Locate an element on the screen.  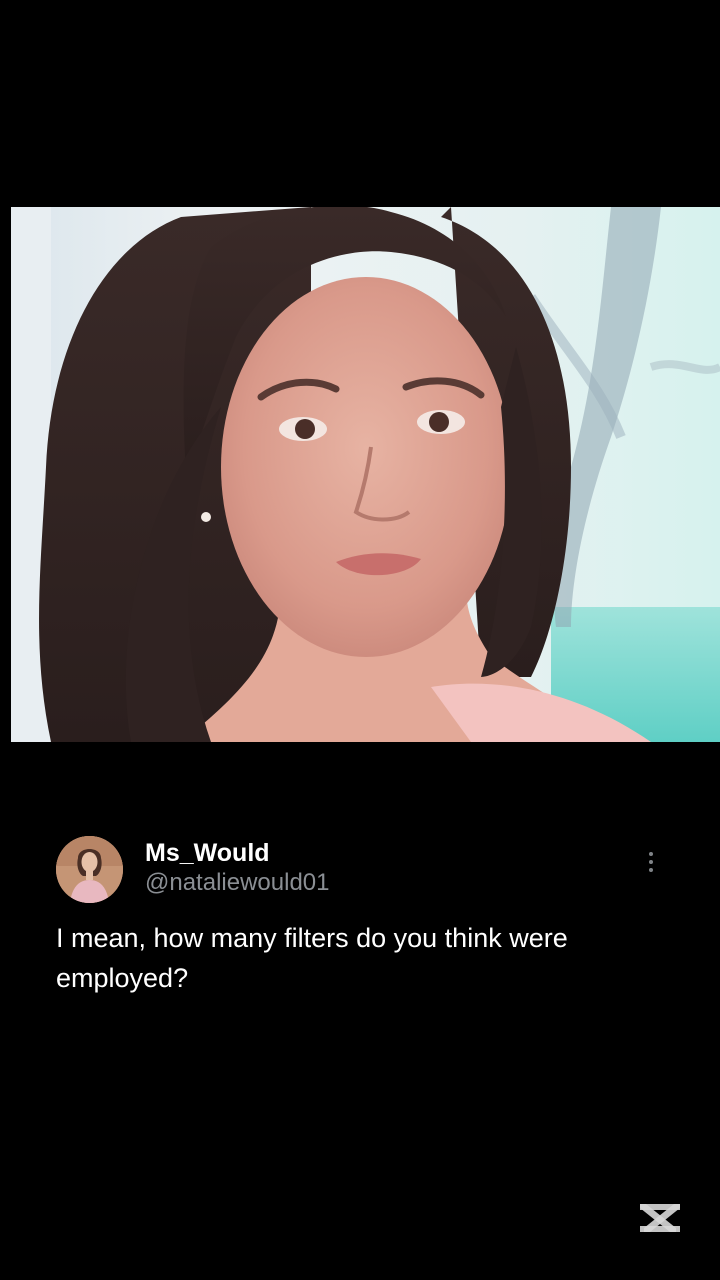
profile-avatar is located at coordinates (89, 869).